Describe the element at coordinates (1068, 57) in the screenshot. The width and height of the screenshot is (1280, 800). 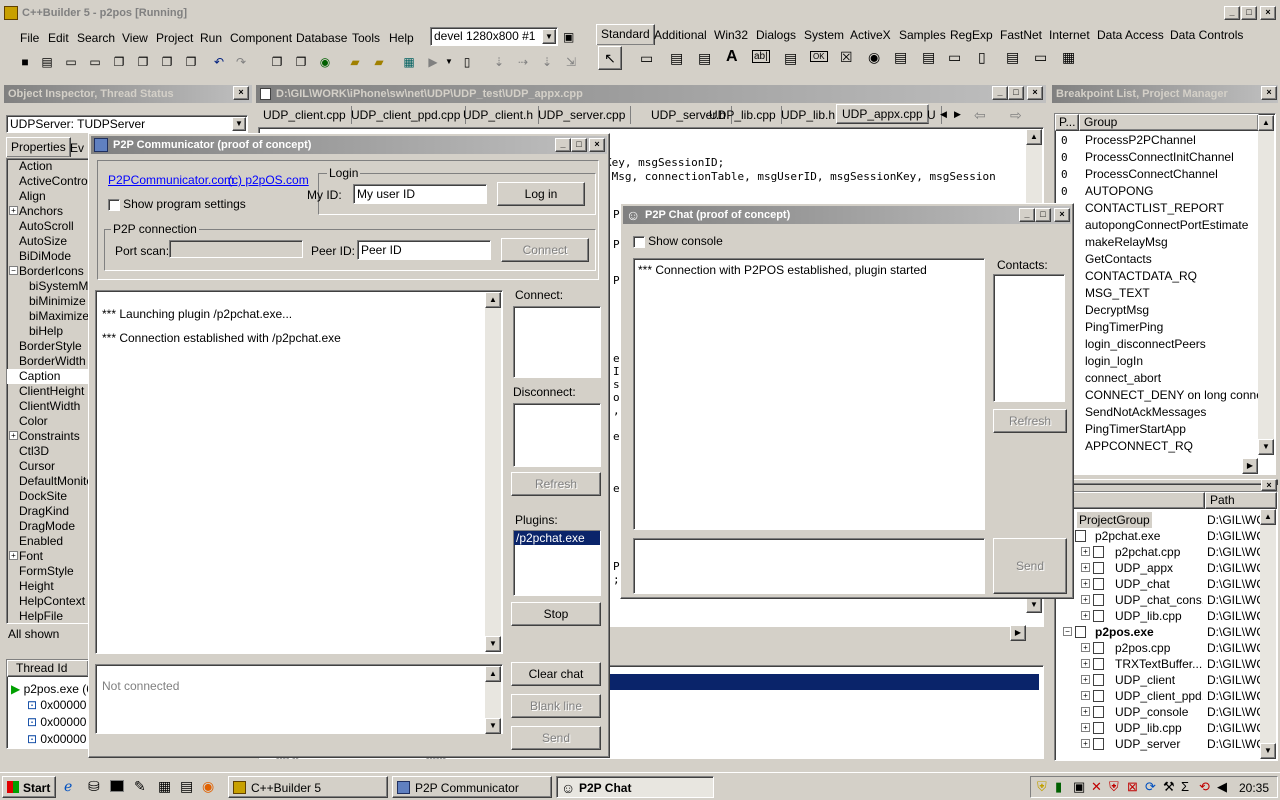
I see `actionlist-icon: ▦` at that location.